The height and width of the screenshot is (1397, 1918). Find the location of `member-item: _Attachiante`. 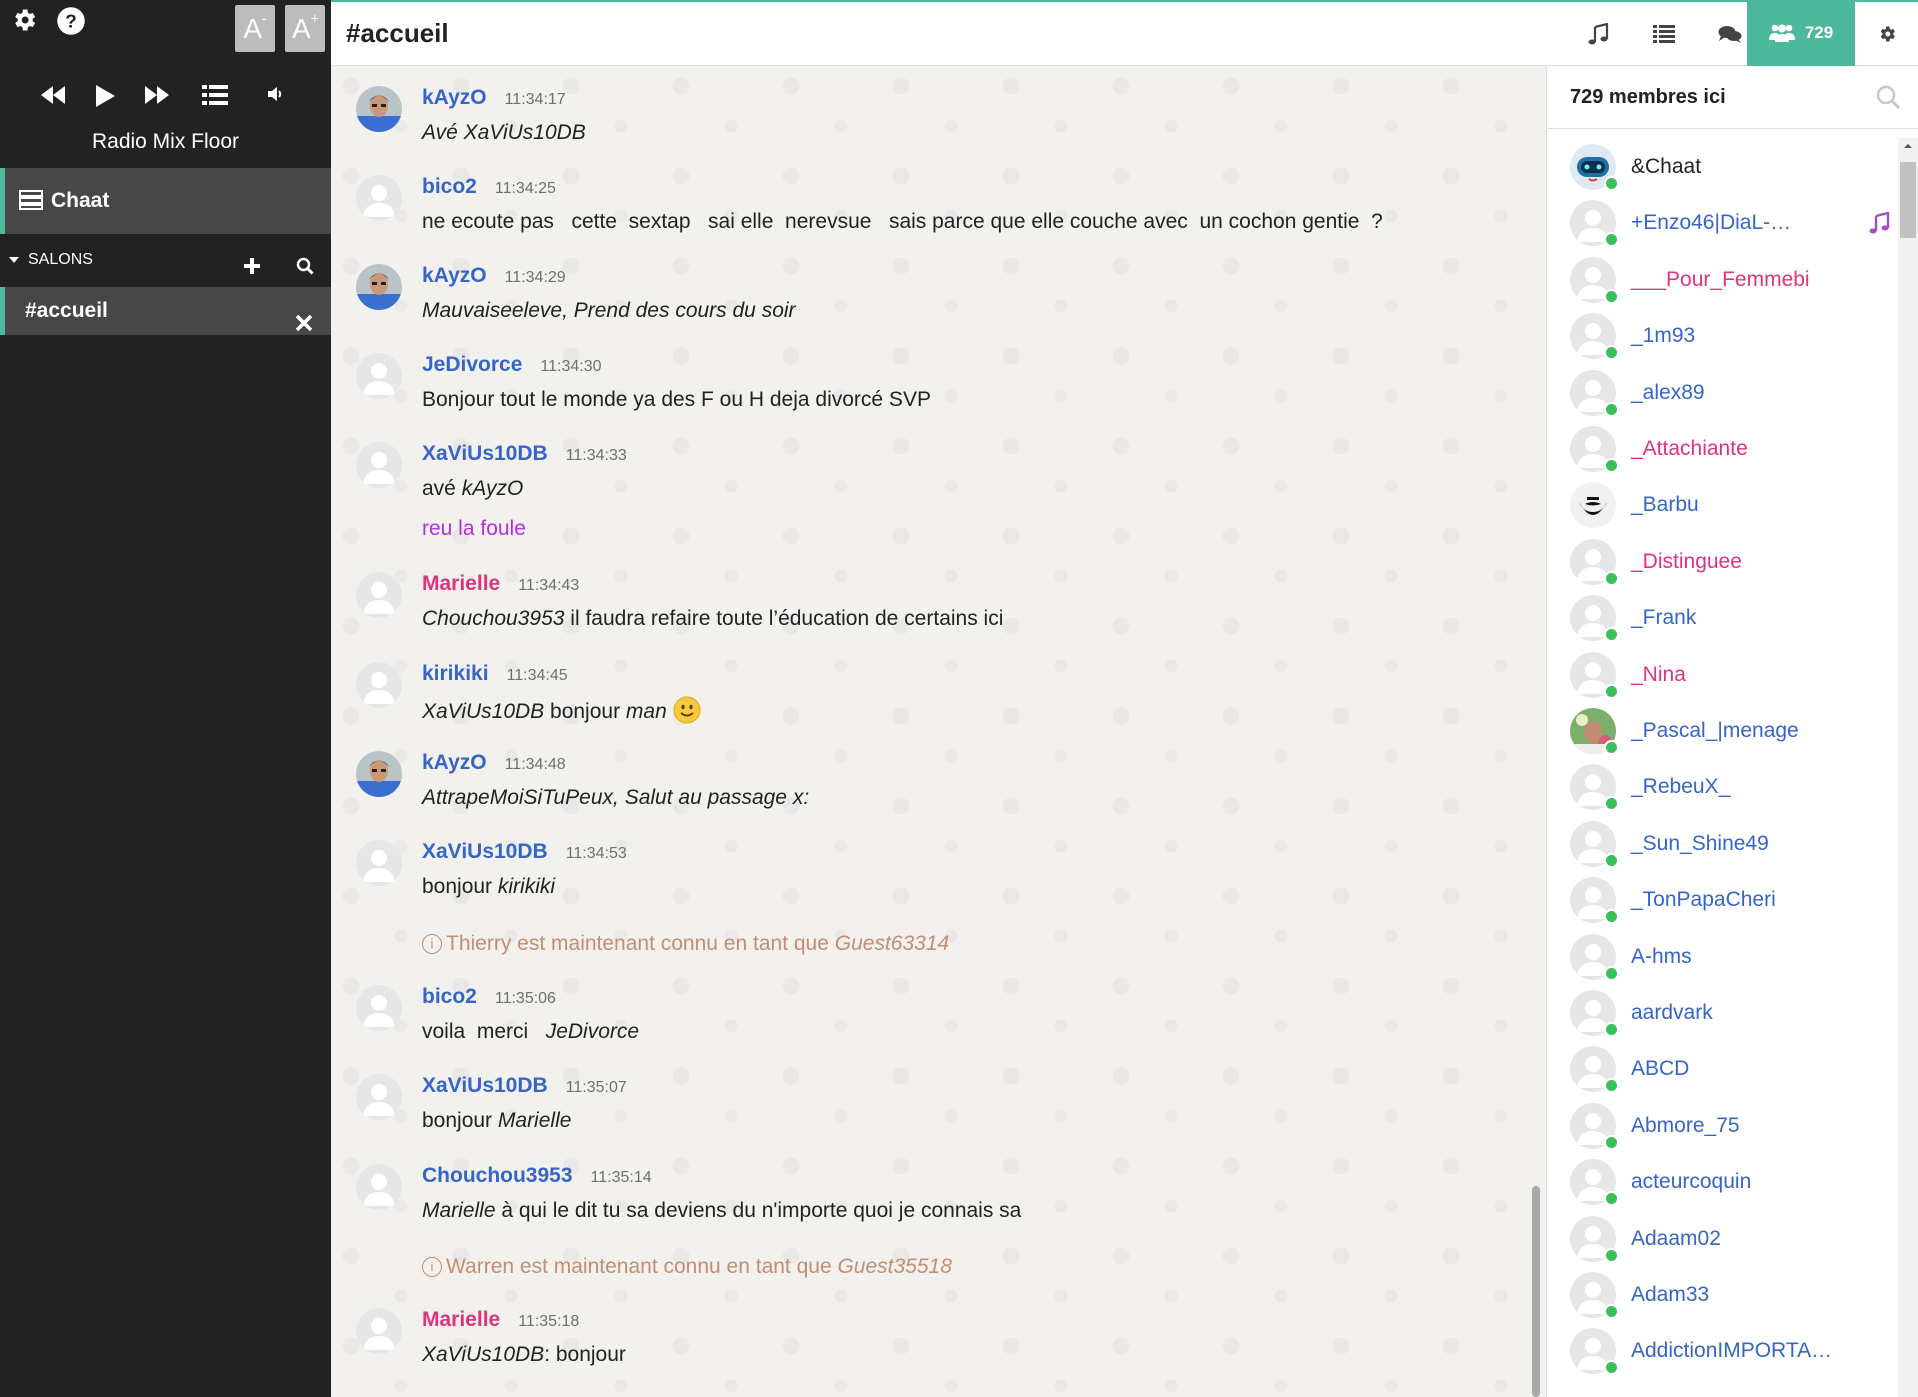

member-item: _Attachiante is located at coordinates (1730, 448).